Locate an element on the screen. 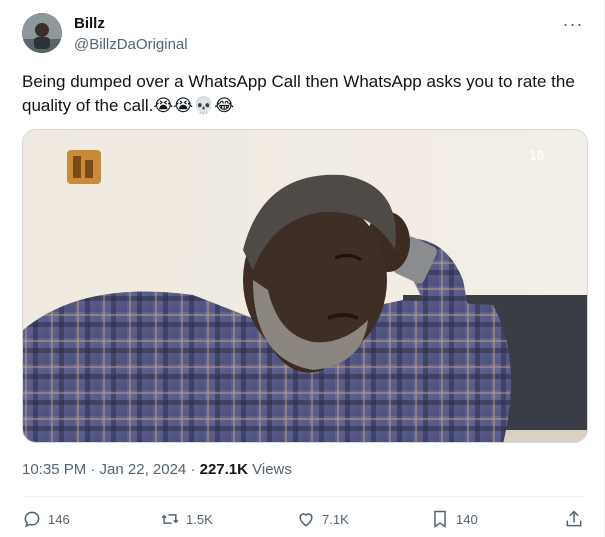 Image resolution: width=605 pixels, height=537 pixels. bookmark-count: 140 is located at coordinates (467, 519).